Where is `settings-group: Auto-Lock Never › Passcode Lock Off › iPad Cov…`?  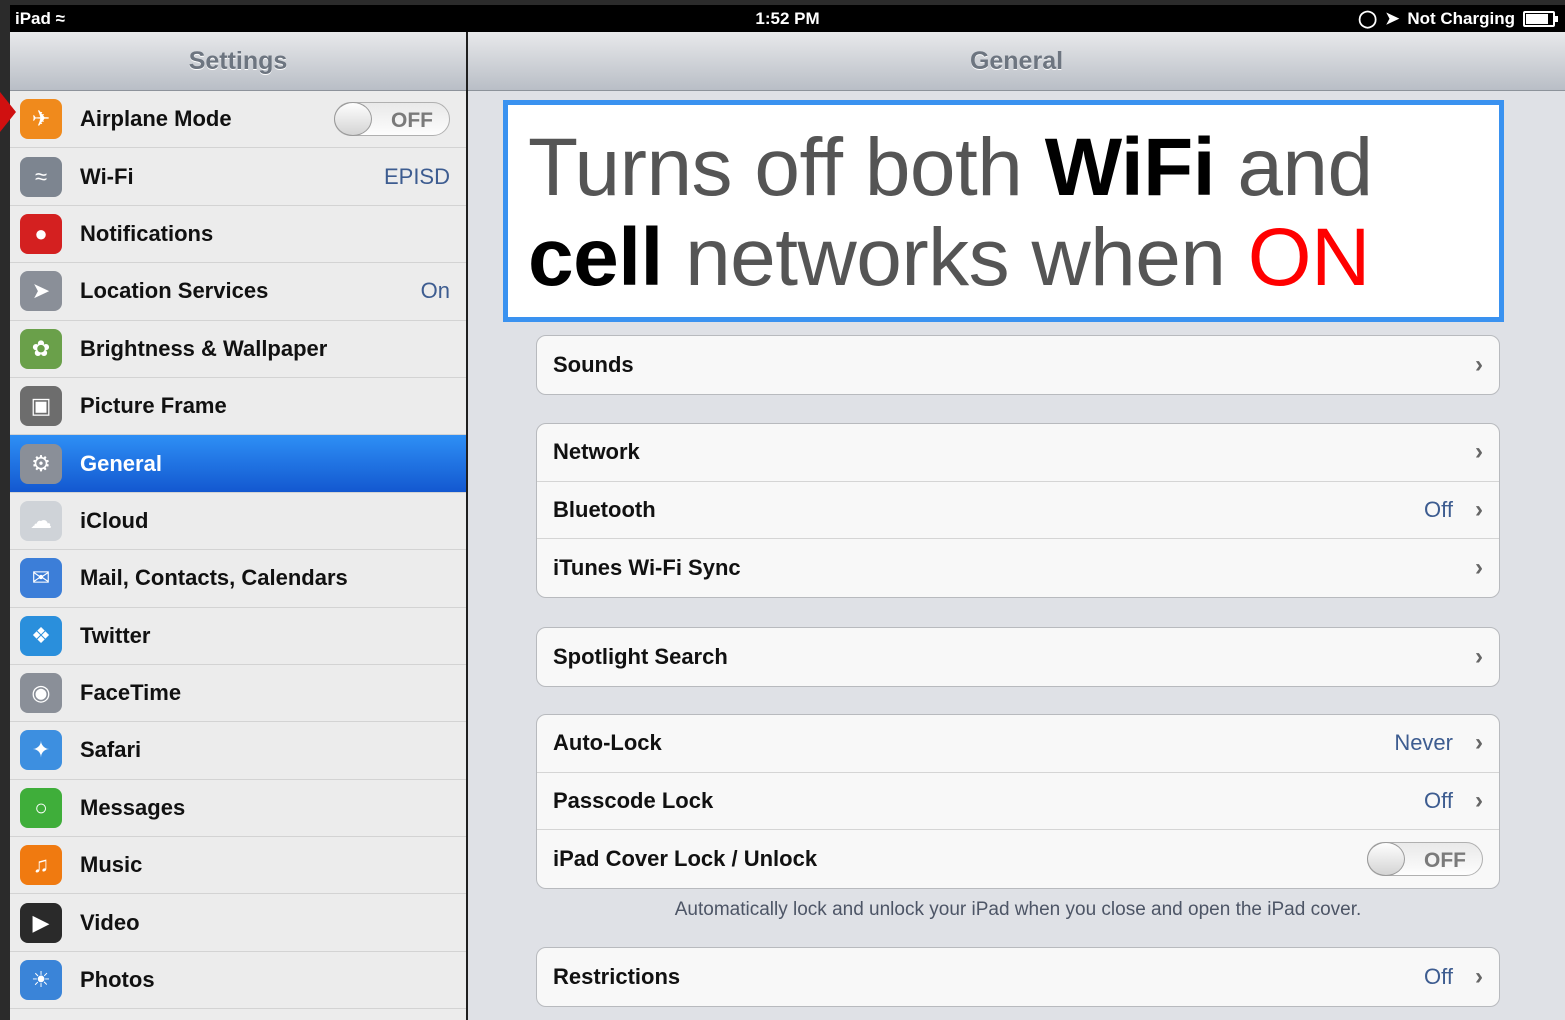
settings-group: Auto-Lock Never › Passcode Lock Off › iPad Cov… is located at coordinates (1018, 801).